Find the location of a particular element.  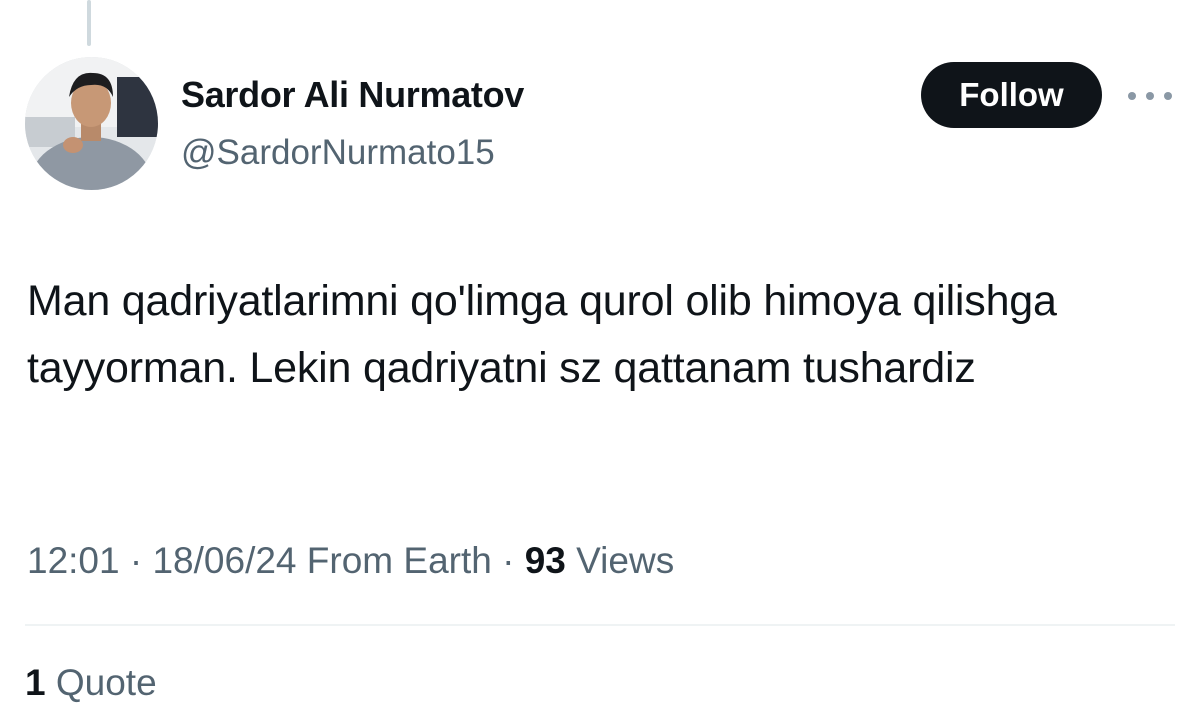

author-handle: @SardorNurmato15 is located at coordinates (338, 153).